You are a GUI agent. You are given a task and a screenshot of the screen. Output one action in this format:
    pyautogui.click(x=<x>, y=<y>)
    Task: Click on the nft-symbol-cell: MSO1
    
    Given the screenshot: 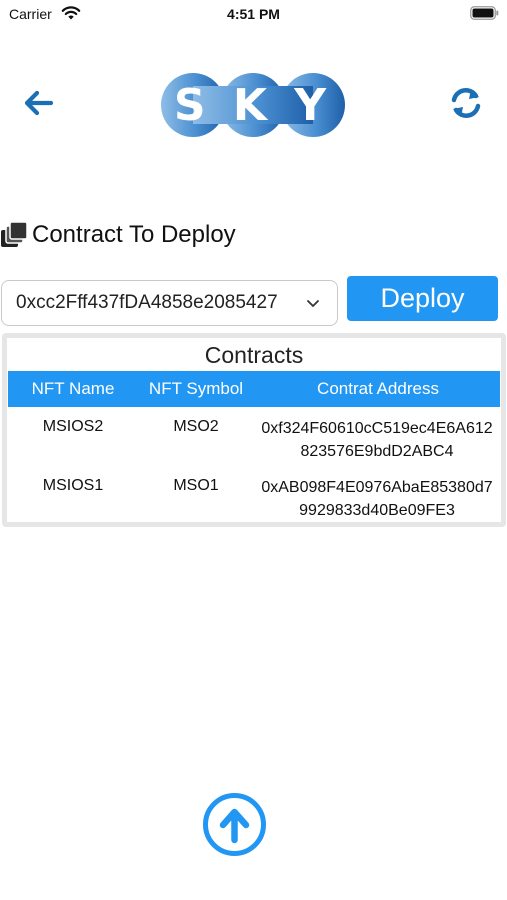 What is the action you would take?
    pyautogui.click(x=196, y=485)
    